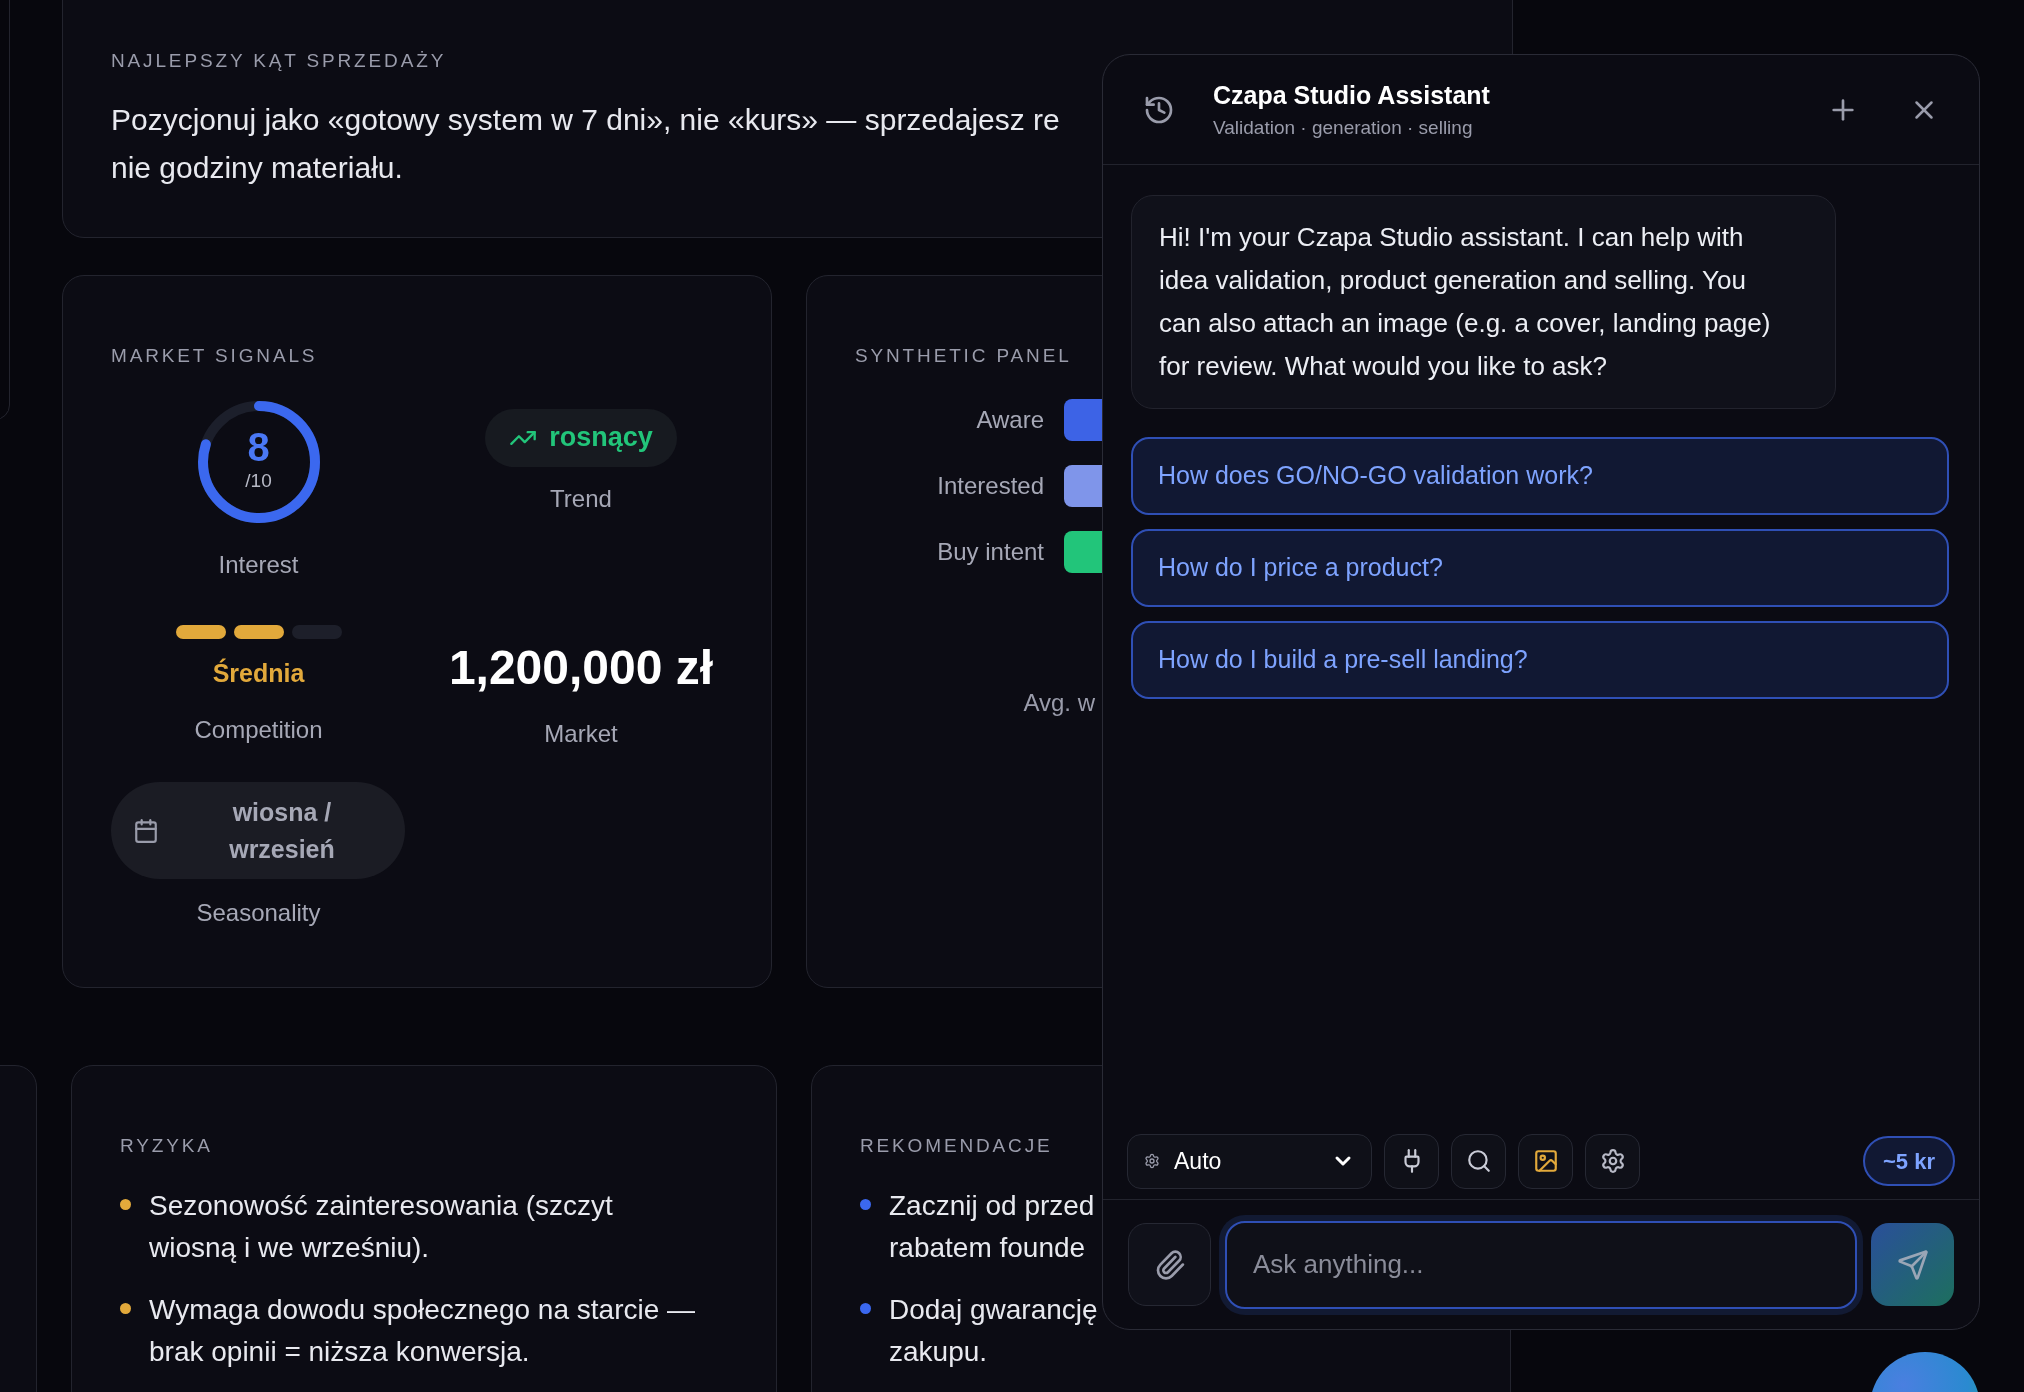 The height and width of the screenshot is (1392, 2024). Describe the element at coordinates (585, 143) in the screenshot. I see `selling-angle-text: Pozycjonuj jako «gotowy system w 7 dni», nie «kurs» — sprzedajesz re nie godziny materiału.` at that location.